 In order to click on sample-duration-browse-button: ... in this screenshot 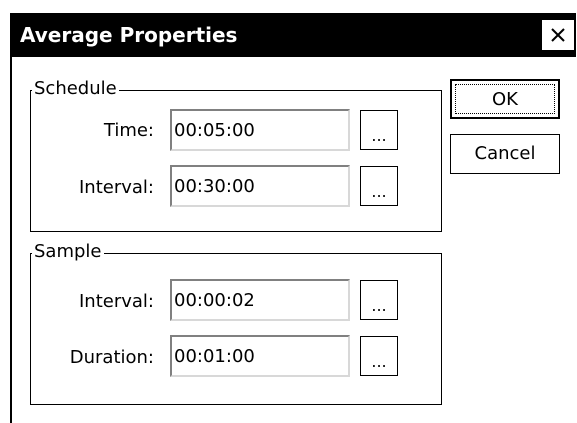, I will do `click(379, 356)`.